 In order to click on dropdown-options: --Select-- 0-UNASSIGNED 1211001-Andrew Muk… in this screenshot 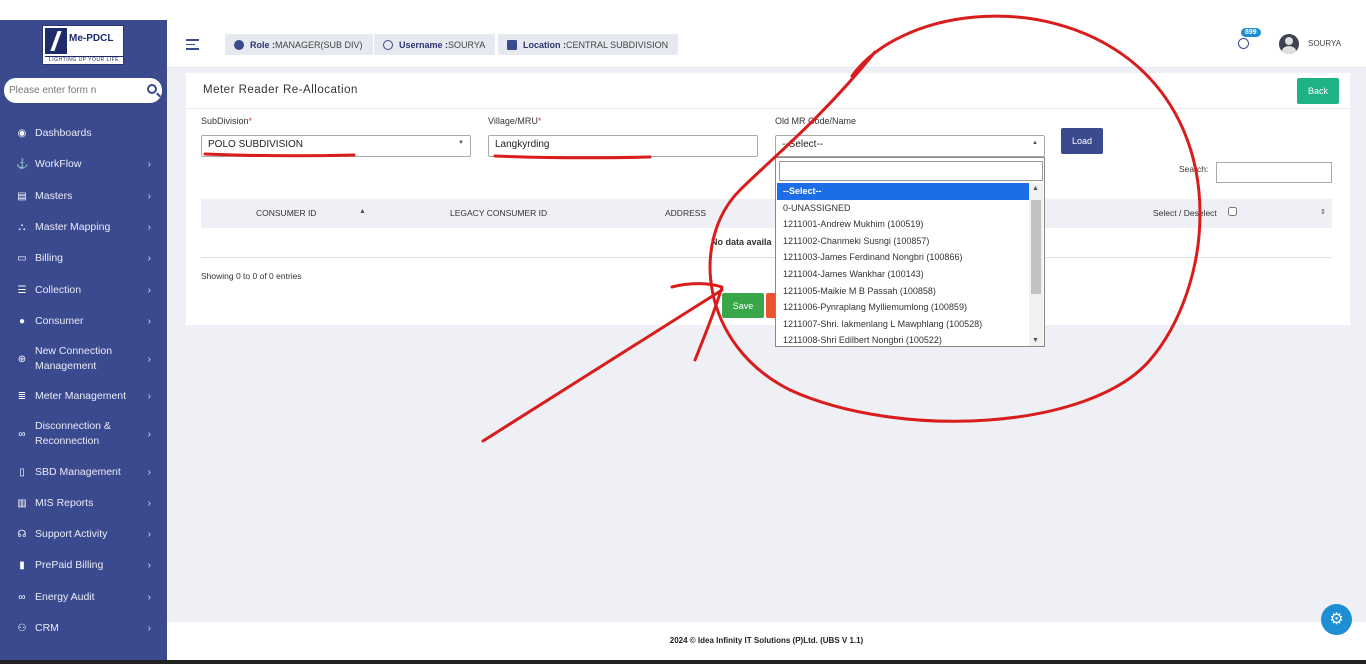, I will do `click(903, 264)`.